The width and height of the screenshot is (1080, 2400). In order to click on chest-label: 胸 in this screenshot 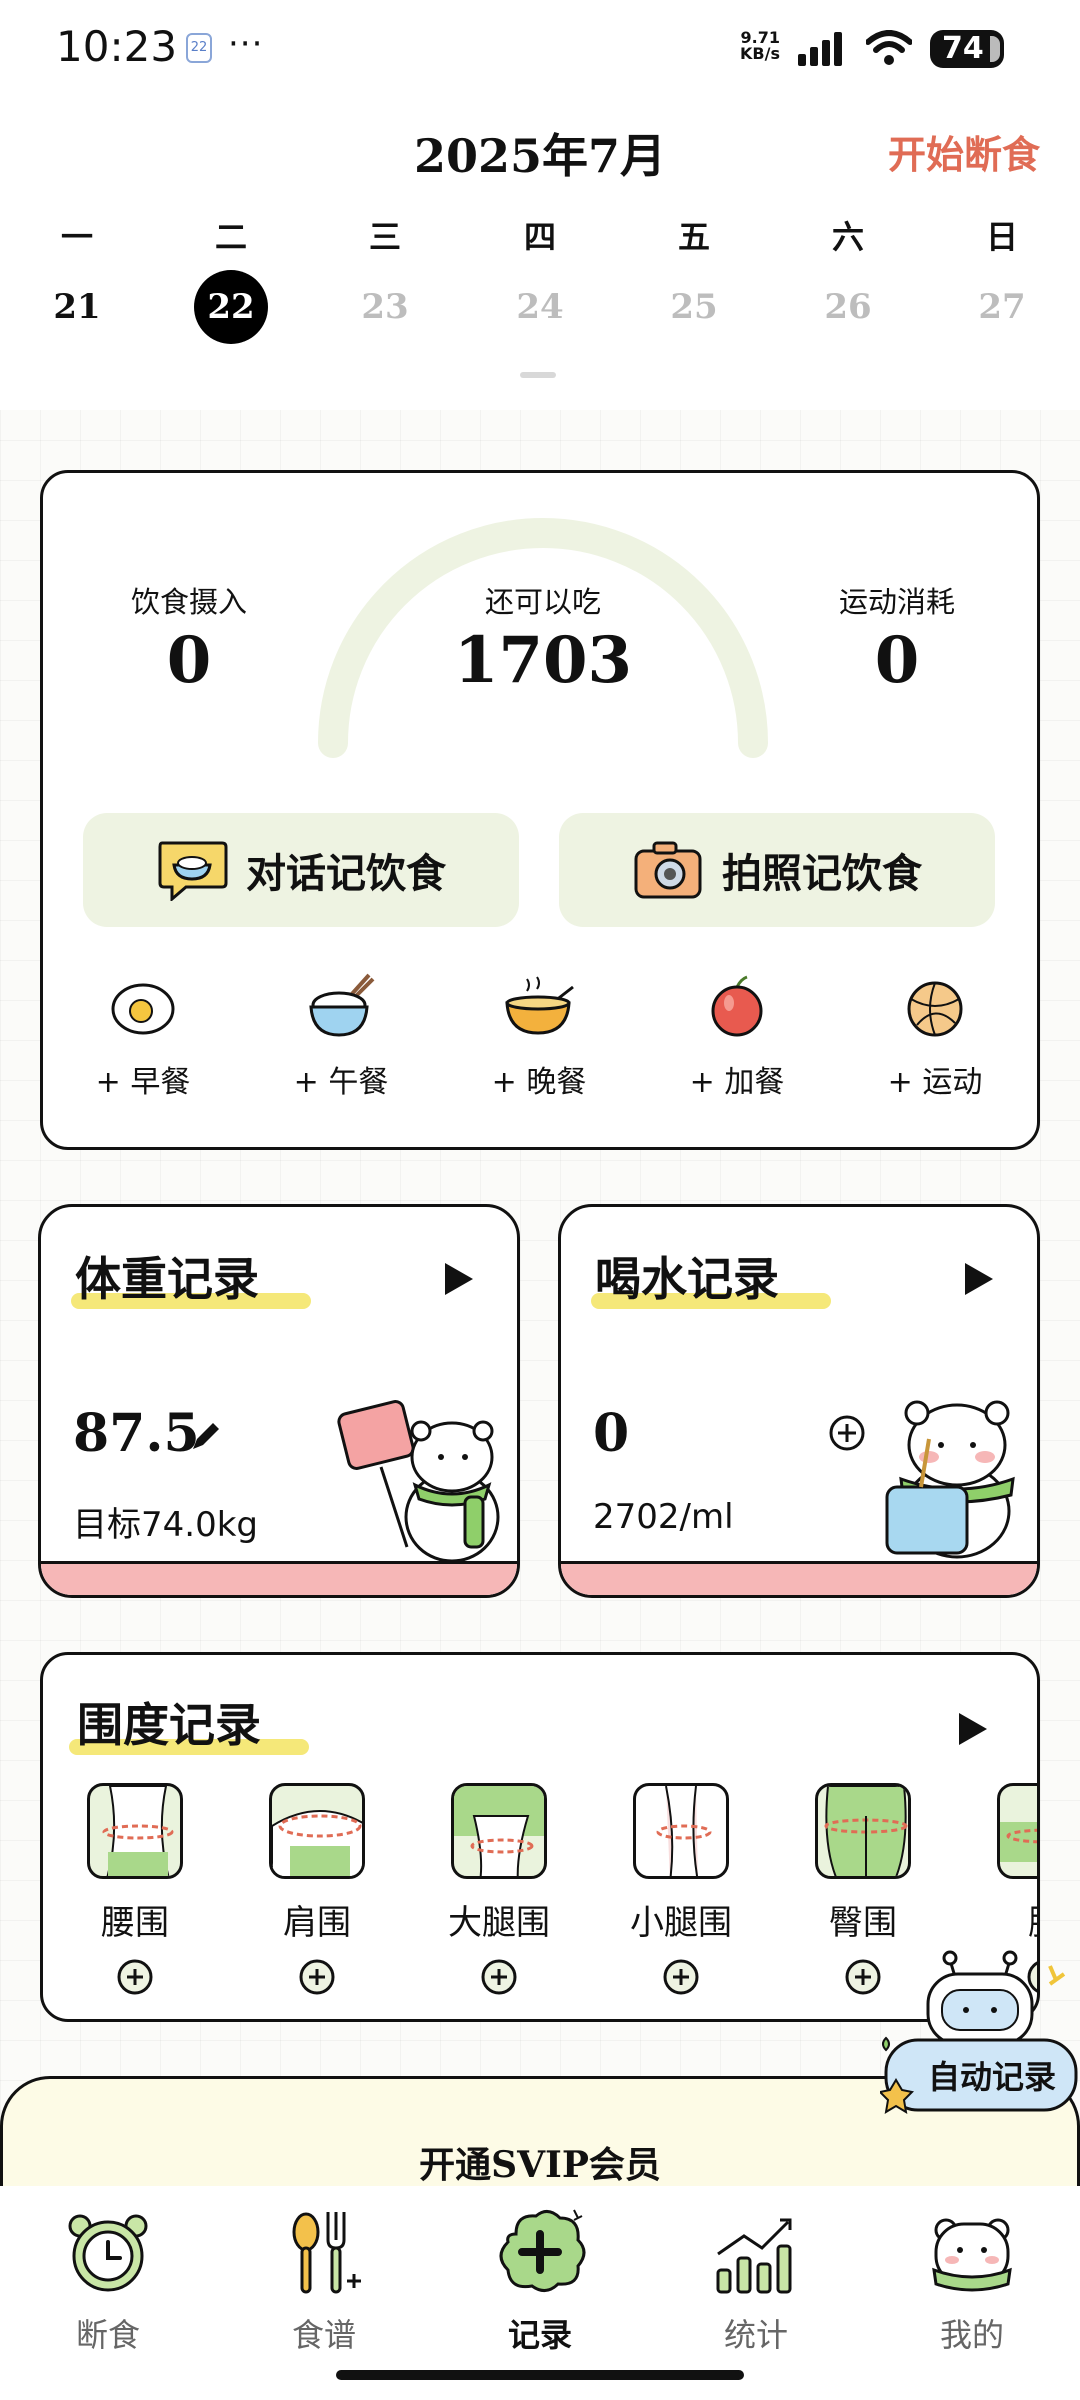, I will do `click(1006, 1919)`.